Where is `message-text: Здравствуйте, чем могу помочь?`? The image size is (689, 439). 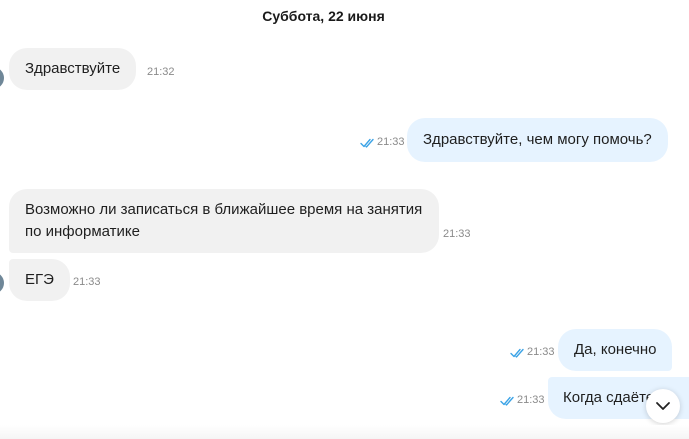
message-text: Здравствуйте, чем могу помочь? is located at coordinates (537, 139).